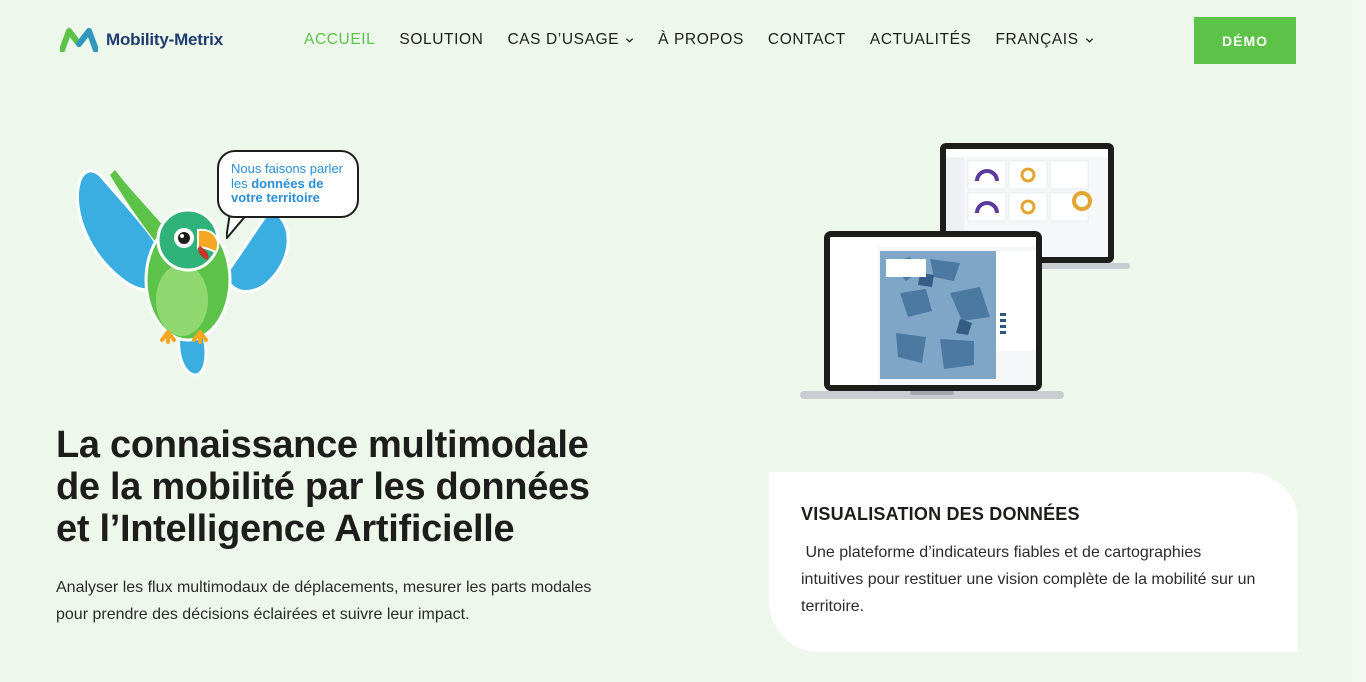 The height and width of the screenshot is (682, 1366). I want to click on bubble-highlight: données de, so click(287, 183).